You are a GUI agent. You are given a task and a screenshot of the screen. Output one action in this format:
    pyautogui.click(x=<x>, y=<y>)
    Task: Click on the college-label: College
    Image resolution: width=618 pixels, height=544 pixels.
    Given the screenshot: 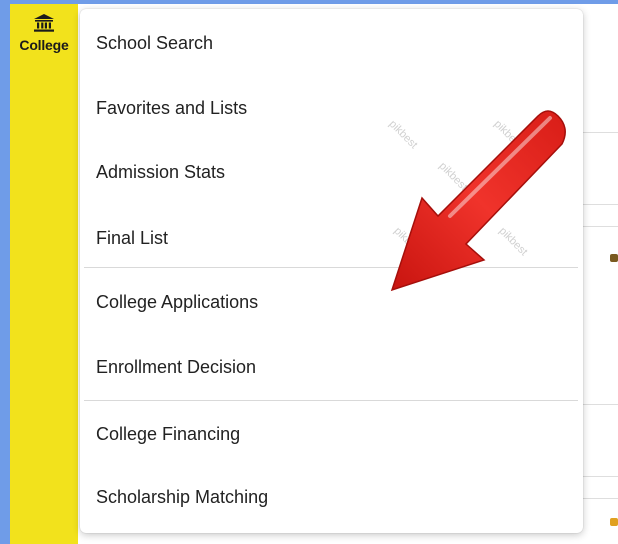 What is the action you would take?
    pyautogui.click(x=44, y=45)
    